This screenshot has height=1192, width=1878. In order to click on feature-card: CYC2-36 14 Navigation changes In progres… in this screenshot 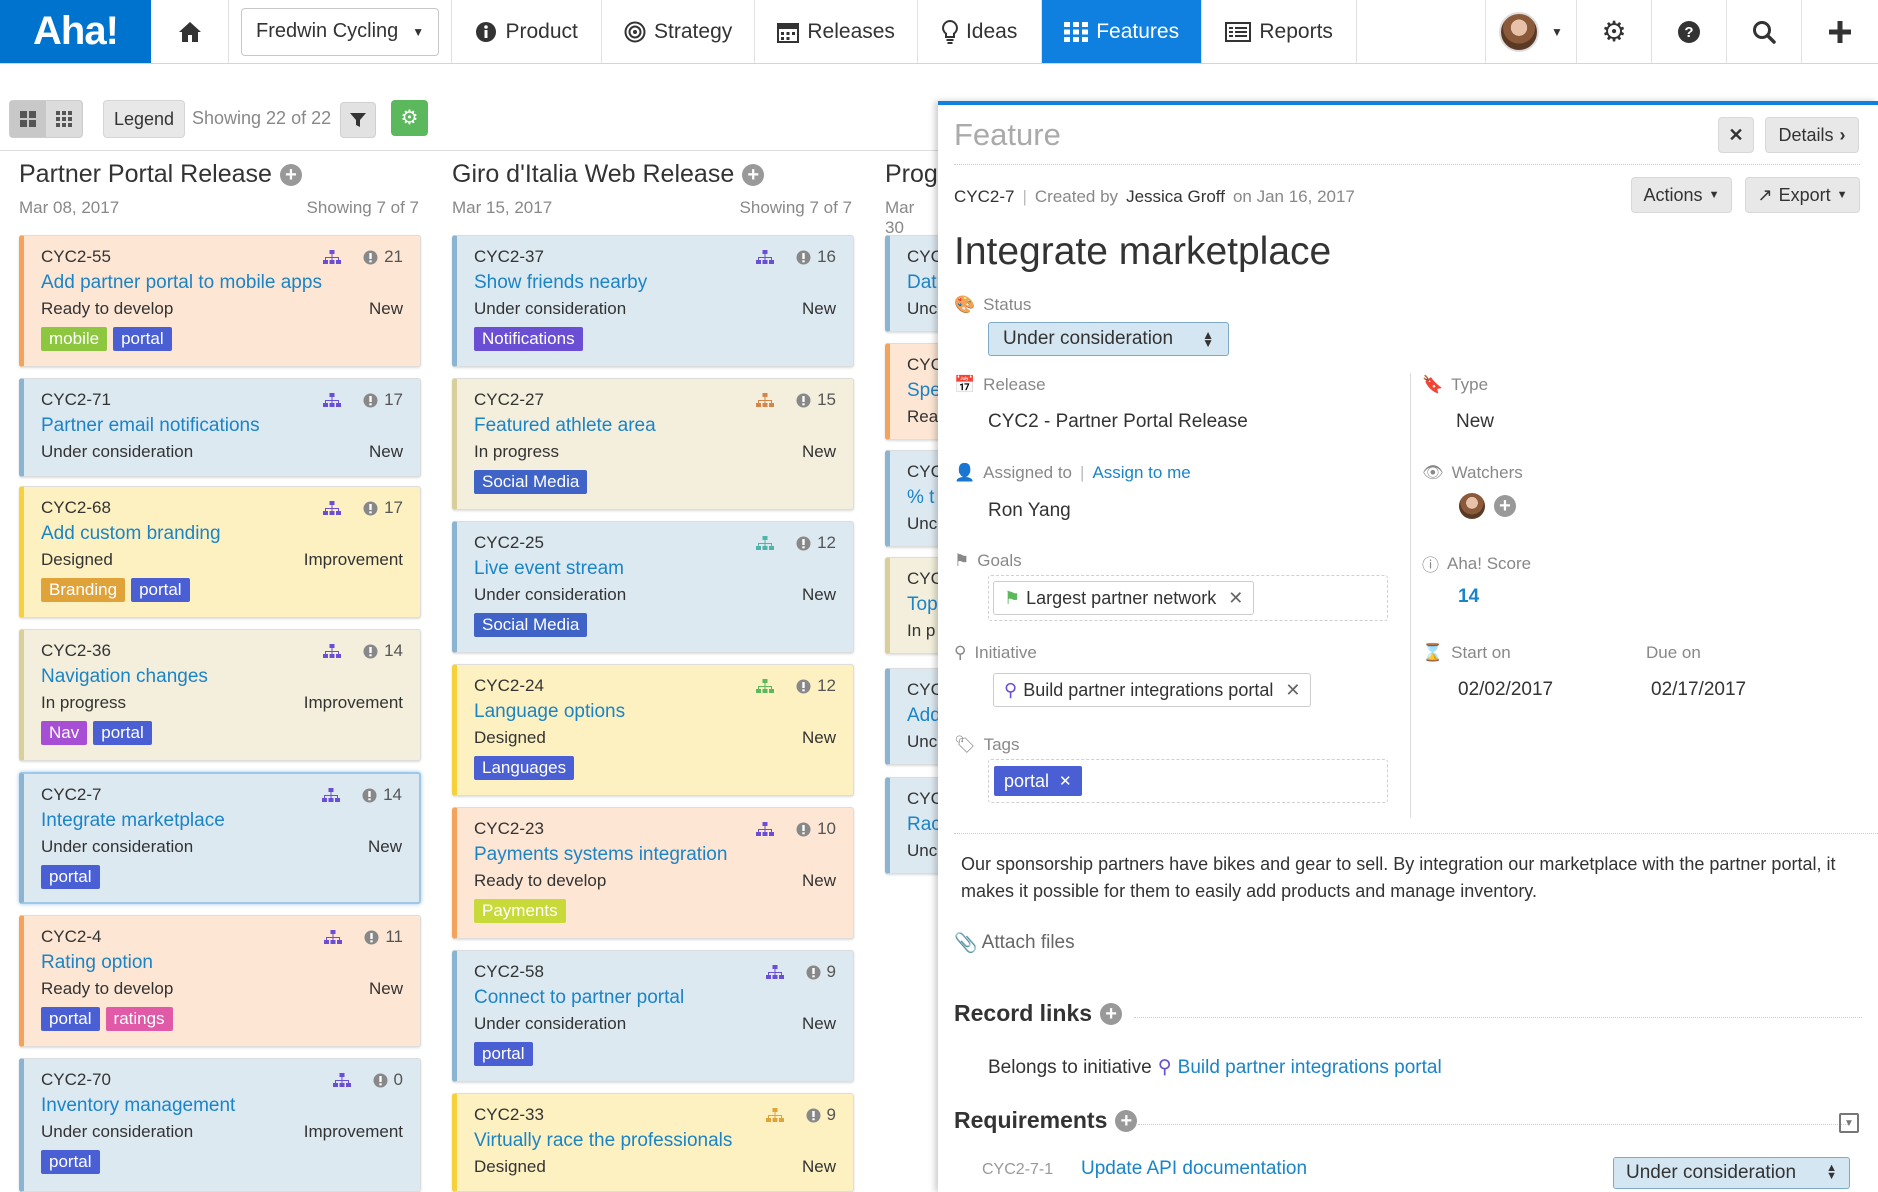, I will do `click(220, 695)`.